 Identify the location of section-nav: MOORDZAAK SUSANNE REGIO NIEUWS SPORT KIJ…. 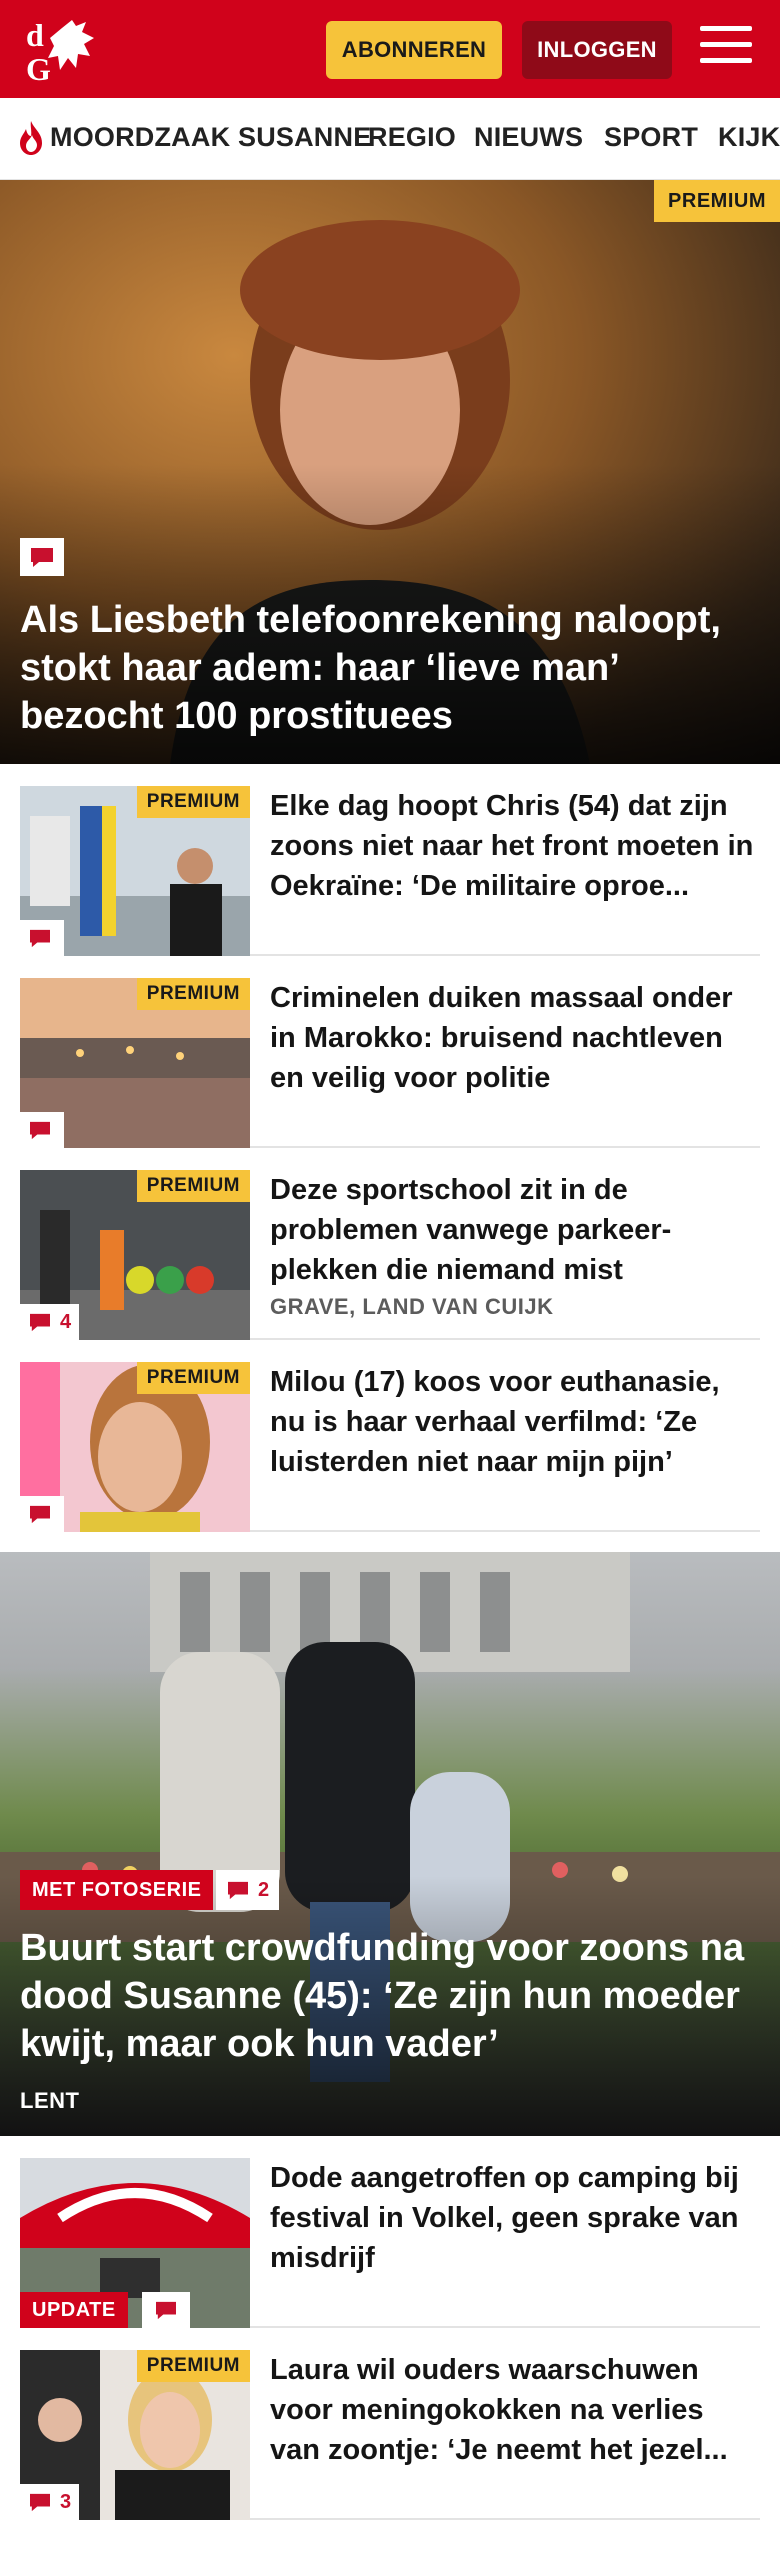
(390, 139).